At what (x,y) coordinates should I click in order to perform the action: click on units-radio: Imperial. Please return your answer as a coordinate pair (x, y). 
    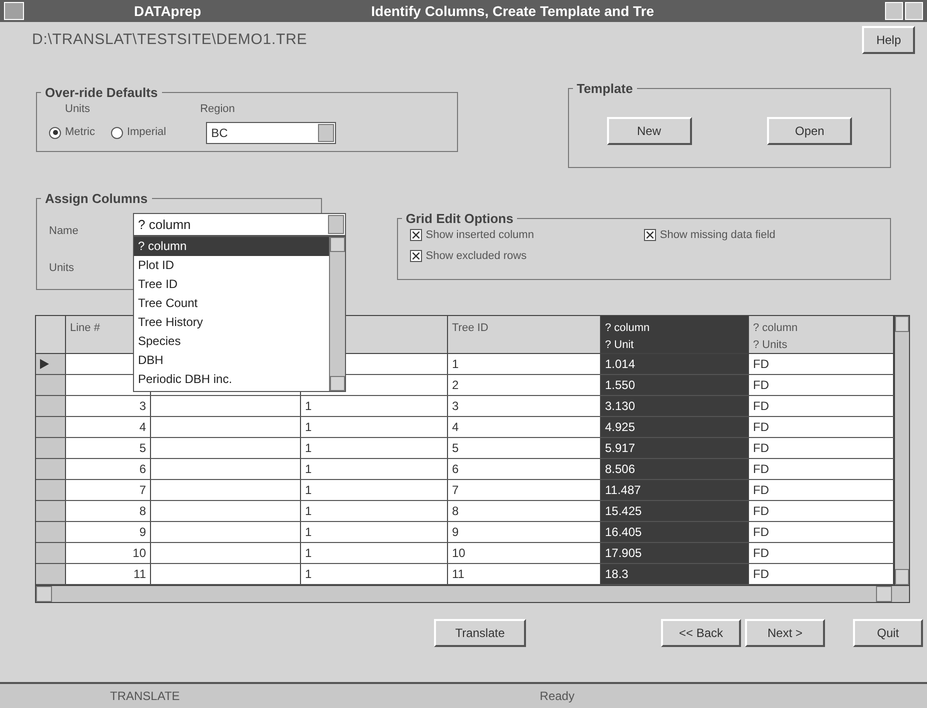
    Looking at the image, I should click on (138, 132).